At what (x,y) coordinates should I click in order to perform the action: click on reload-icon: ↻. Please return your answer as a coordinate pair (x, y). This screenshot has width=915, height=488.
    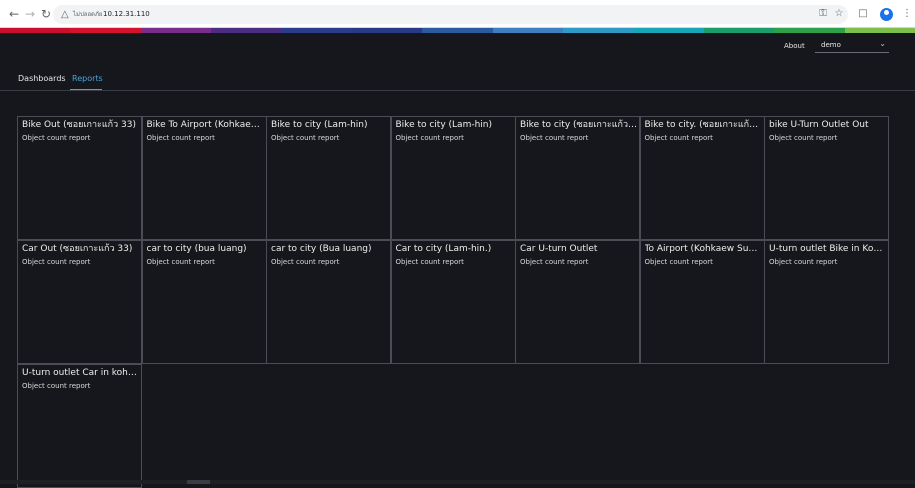
    Looking at the image, I should click on (46, 14).